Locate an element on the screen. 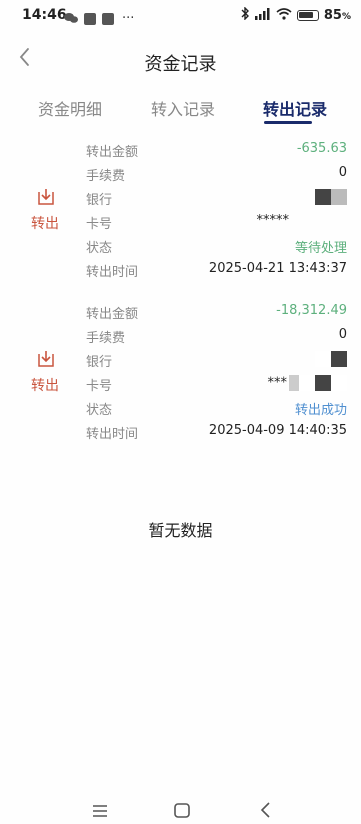  card-row: 卡号 ***** is located at coordinates (216, 223).